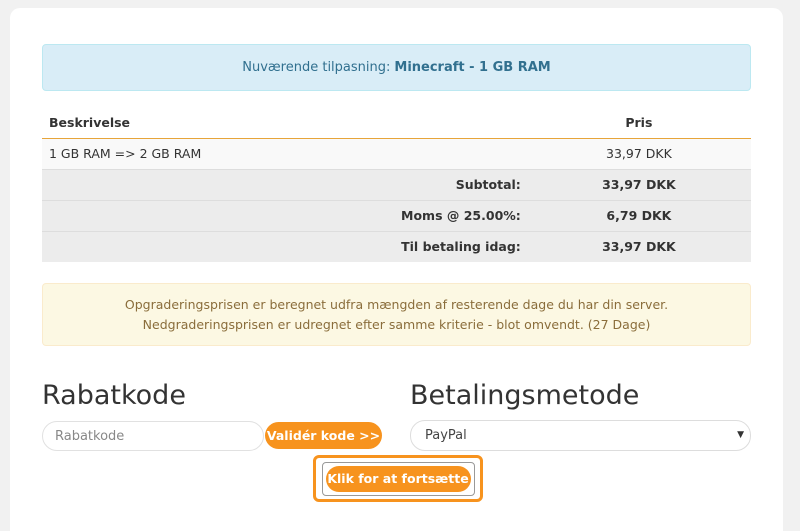 Image resolution: width=800 pixels, height=531 pixels. What do you see at coordinates (284, 123) in the screenshot?
I see `header-description: Beskrivelse` at bounding box center [284, 123].